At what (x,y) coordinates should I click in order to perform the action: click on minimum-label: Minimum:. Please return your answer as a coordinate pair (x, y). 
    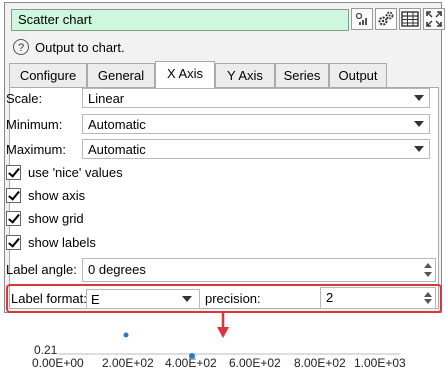
    Looking at the image, I should click on (34, 124).